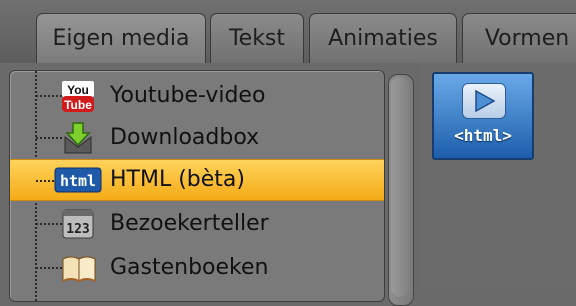 The image size is (576, 306). What do you see at coordinates (177, 179) in the screenshot?
I see `list-item-label: HTML (bèta)` at bounding box center [177, 179].